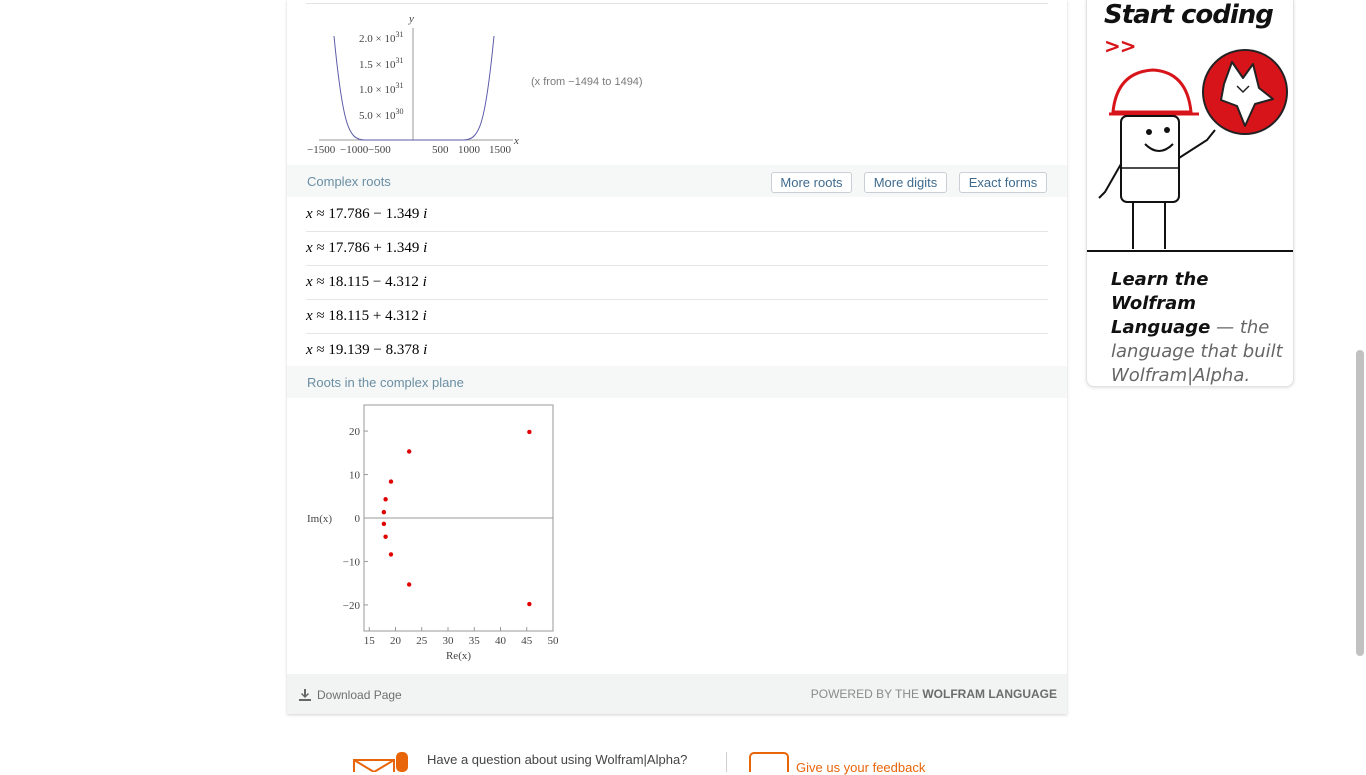 Image resolution: width=1366 pixels, height=775 pixels. What do you see at coordinates (527, 641) in the screenshot?
I see `x-tick-label: 45` at bounding box center [527, 641].